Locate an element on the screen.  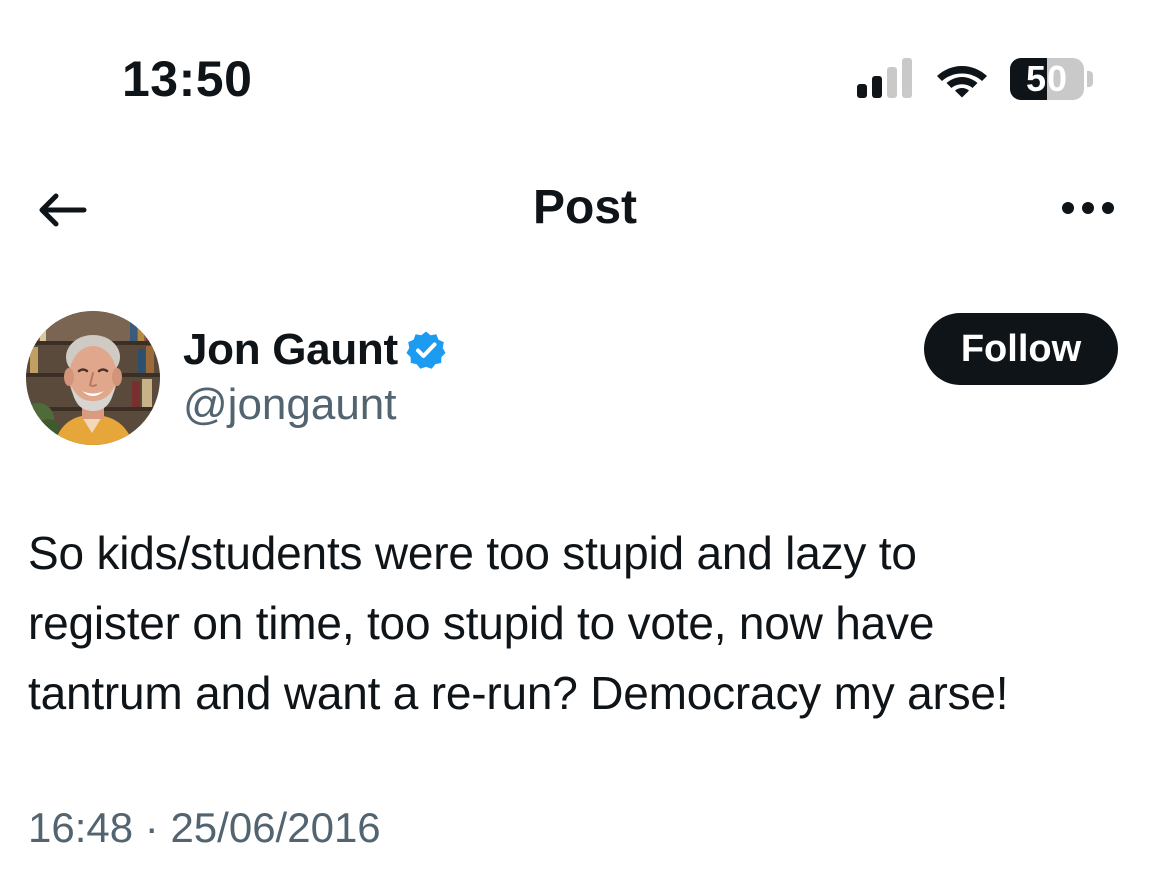
post-timestamp: 16:48 · 25/06/2016 is located at coordinates (204, 828).